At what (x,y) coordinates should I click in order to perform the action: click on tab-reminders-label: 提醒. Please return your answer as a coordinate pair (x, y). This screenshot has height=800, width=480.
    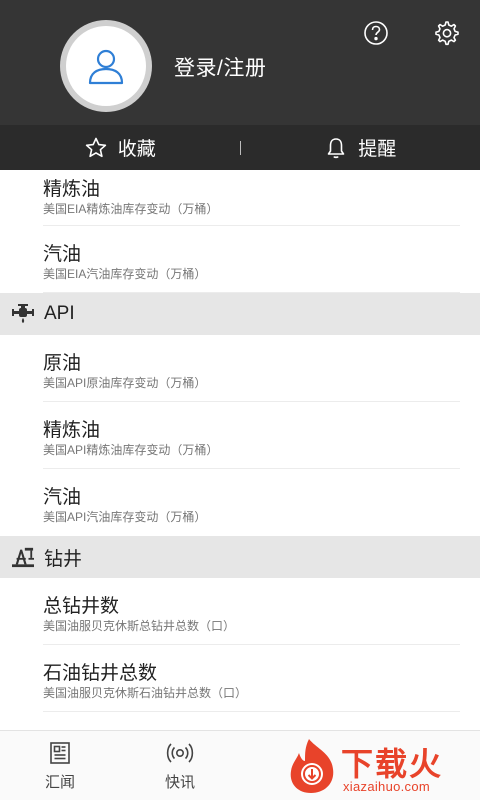
    Looking at the image, I should click on (377, 149).